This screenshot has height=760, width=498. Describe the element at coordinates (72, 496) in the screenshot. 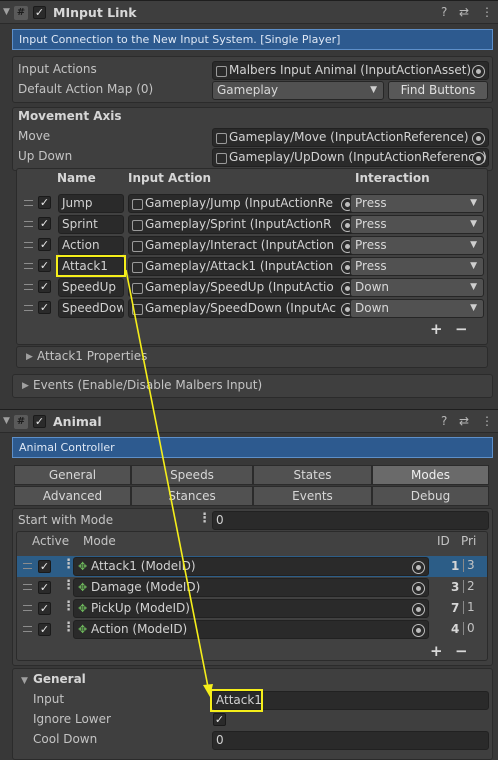

I see `tab-advanced: Advanced` at that location.